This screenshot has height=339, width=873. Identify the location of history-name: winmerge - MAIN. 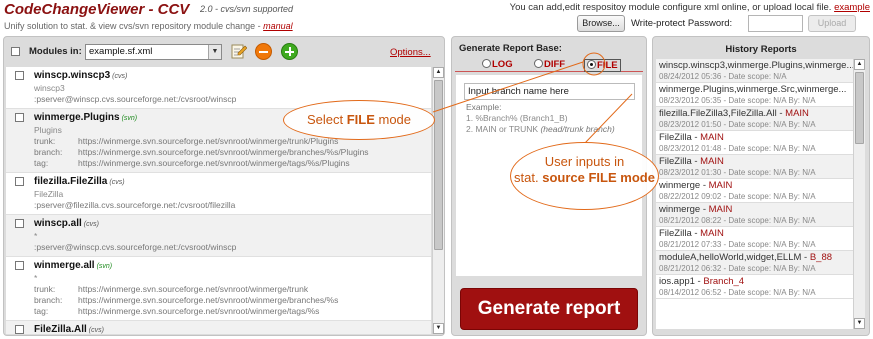
(756, 210).